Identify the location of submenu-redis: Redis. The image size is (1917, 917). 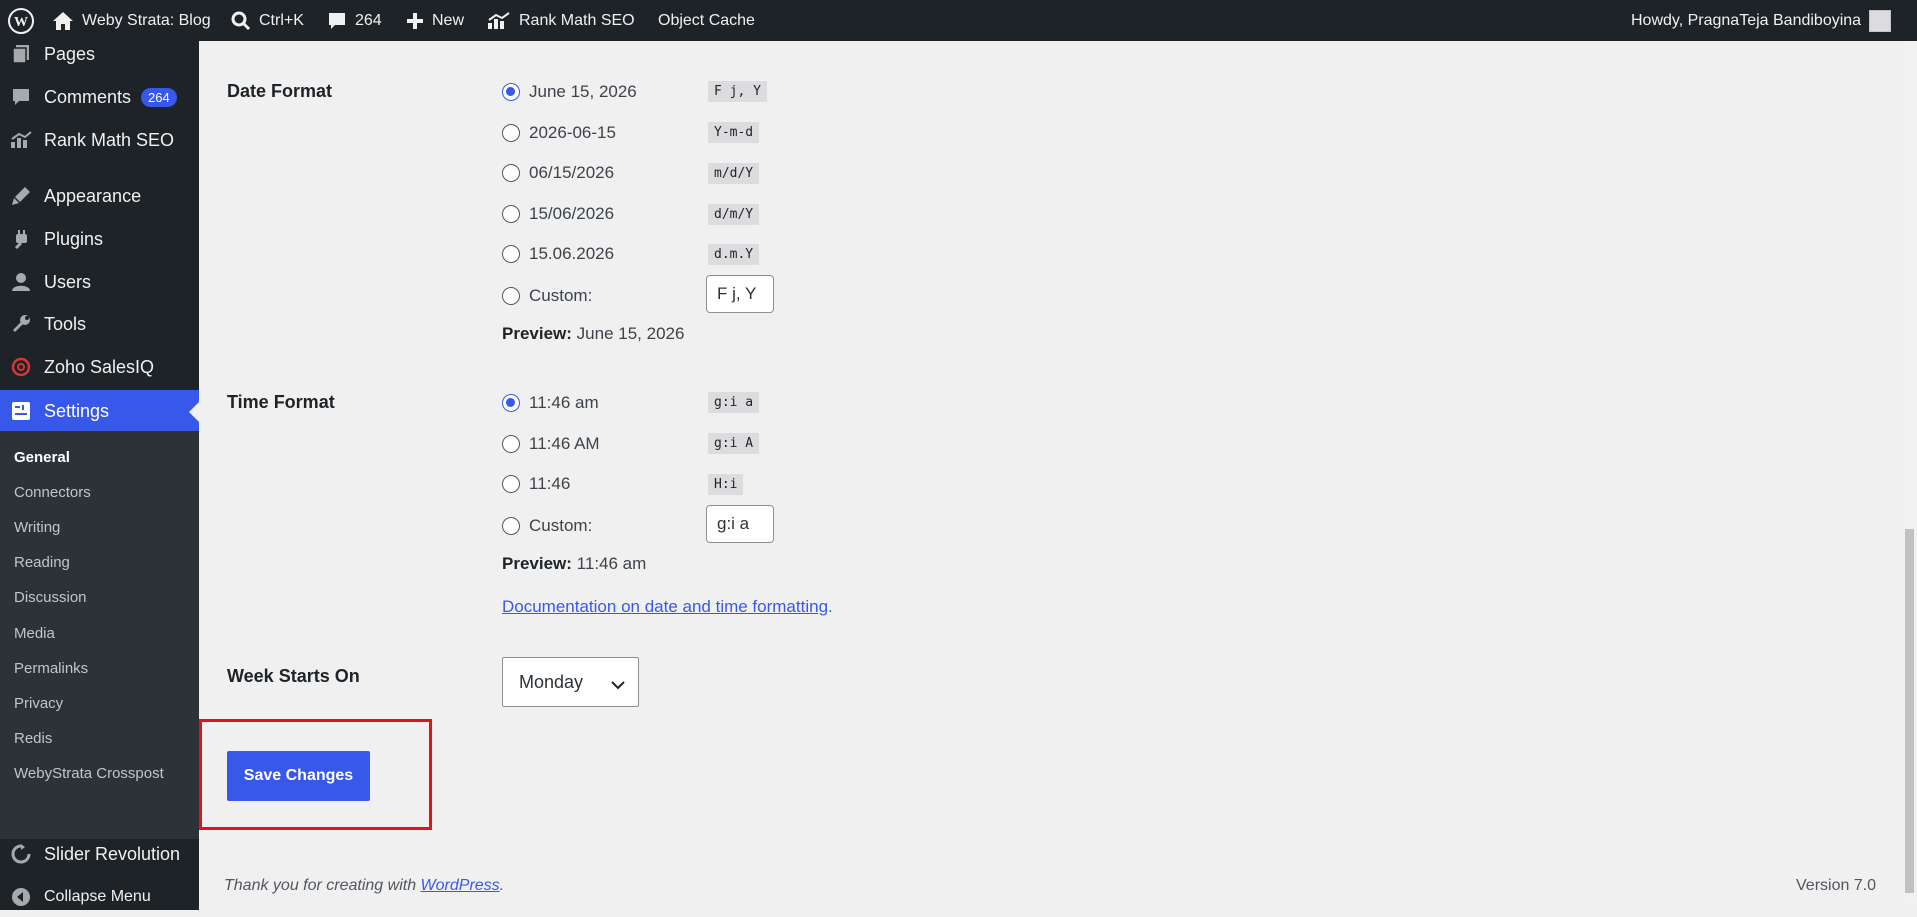
(33, 738).